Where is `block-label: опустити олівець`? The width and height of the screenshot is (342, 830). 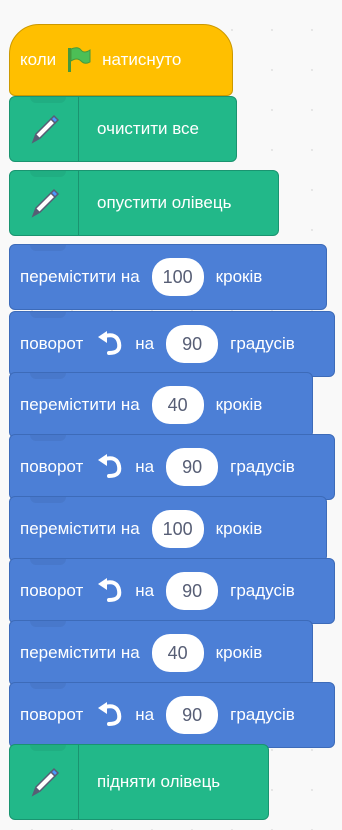 block-label: опустити олівець is located at coordinates (164, 202).